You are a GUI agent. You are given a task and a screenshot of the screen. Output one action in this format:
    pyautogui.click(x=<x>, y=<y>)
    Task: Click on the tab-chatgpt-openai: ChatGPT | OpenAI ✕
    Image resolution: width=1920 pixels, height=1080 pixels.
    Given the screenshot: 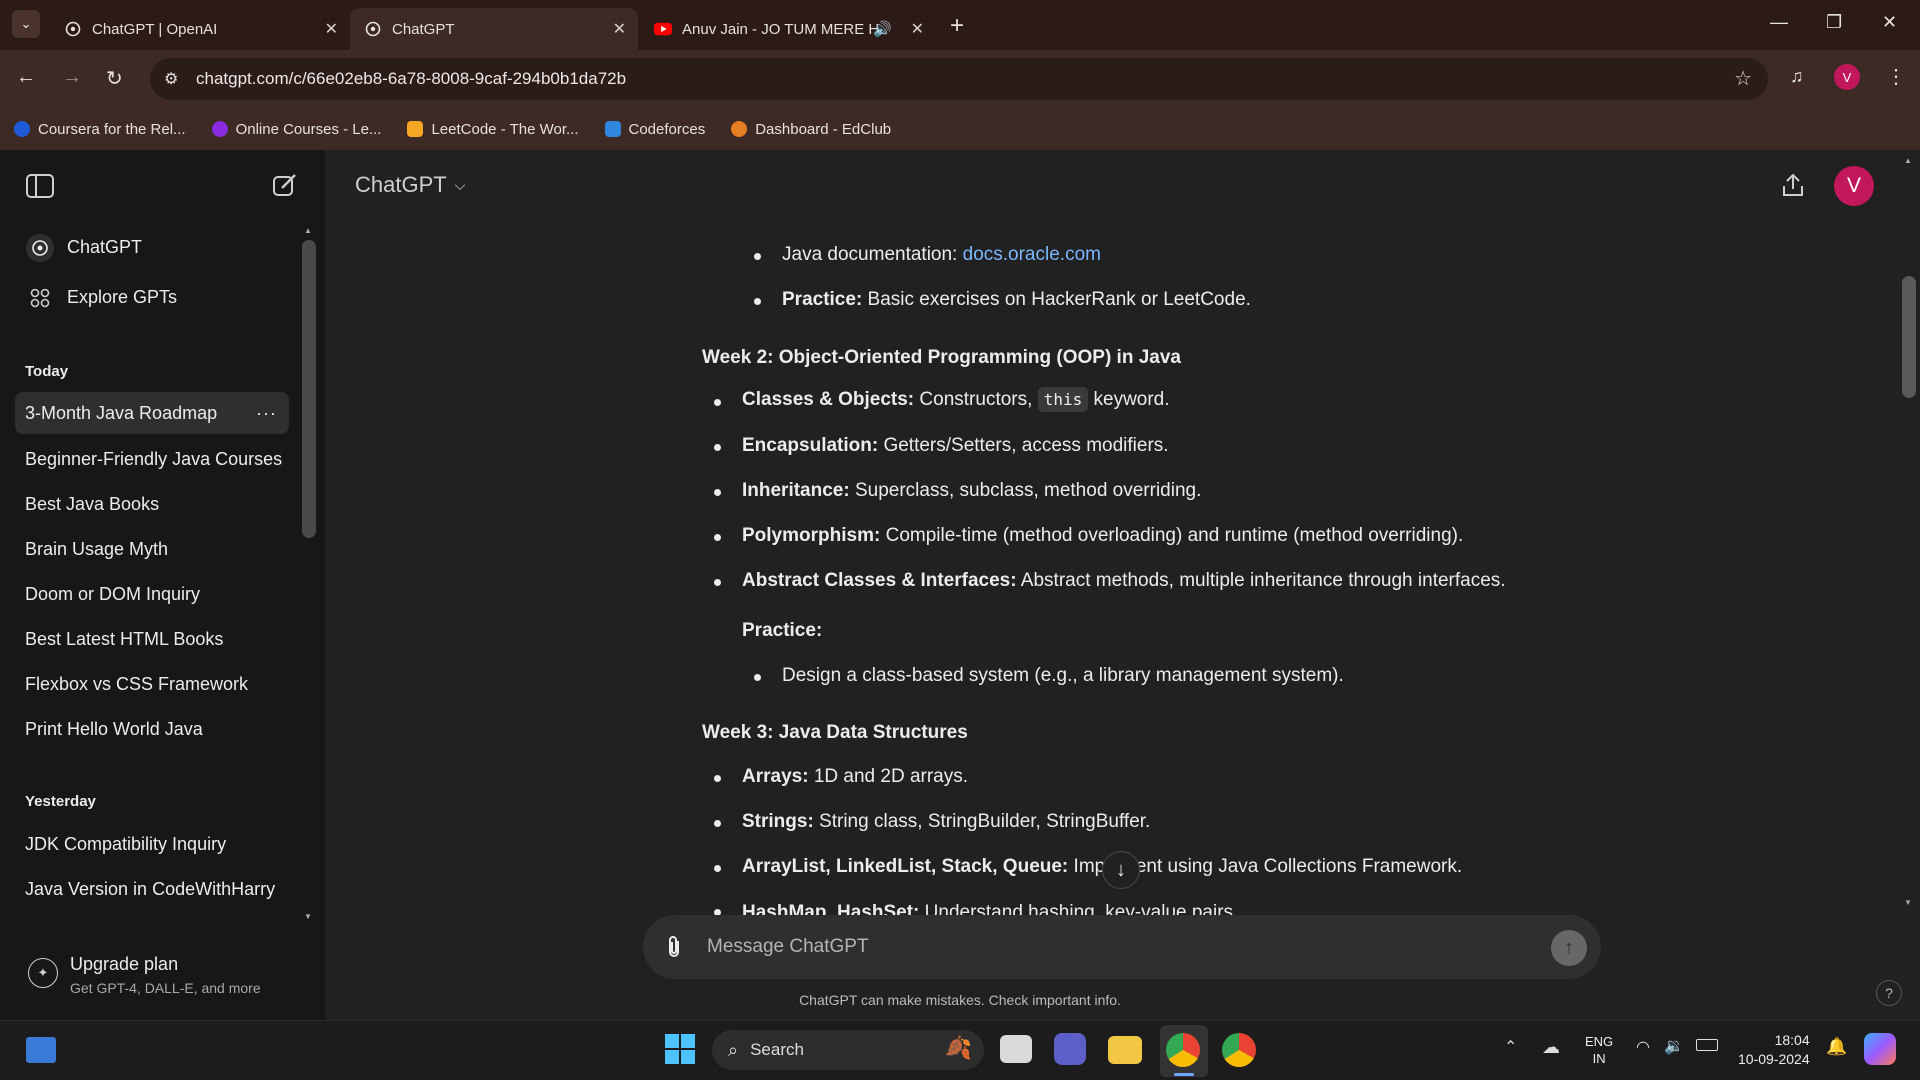 What is the action you would take?
    pyautogui.click(x=200, y=29)
    